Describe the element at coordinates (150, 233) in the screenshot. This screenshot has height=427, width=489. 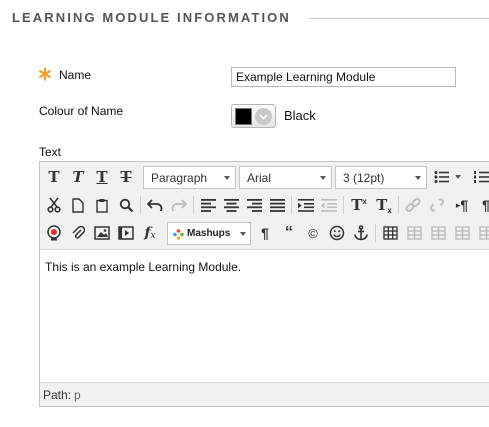
I see `math-formula-icon: fx` at that location.